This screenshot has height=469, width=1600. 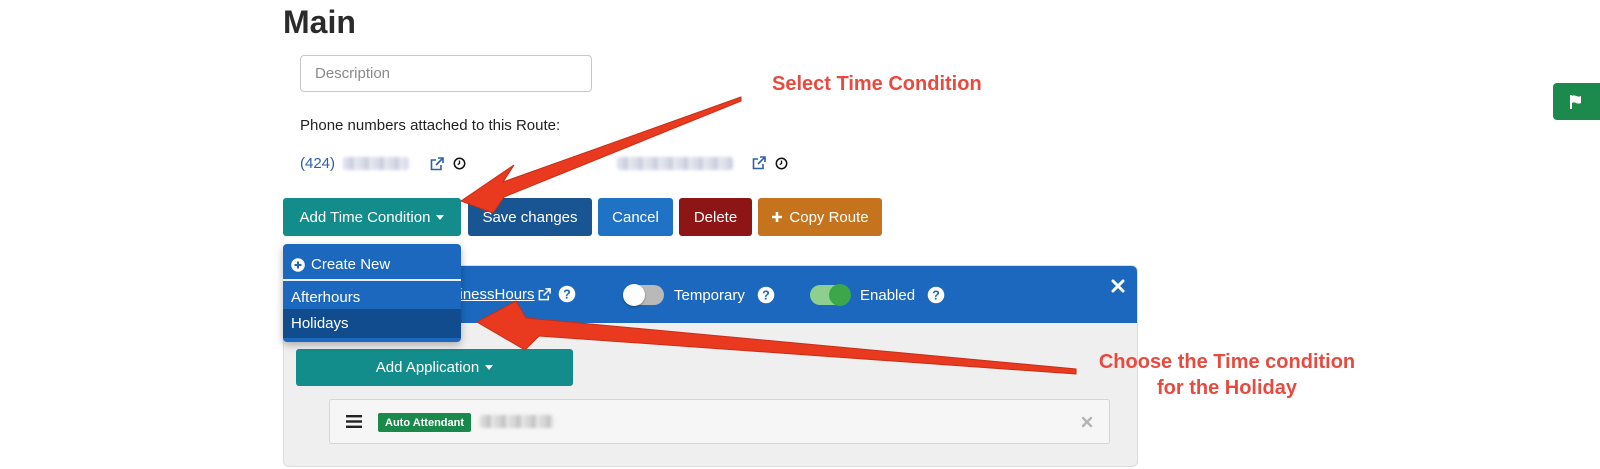 What do you see at coordinates (719, 421) in the screenshot?
I see `application-row: Auto Attendant` at bounding box center [719, 421].